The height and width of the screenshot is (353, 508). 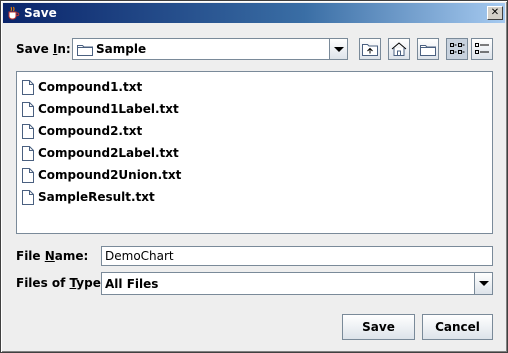 I want to click on files-of-type-label: Files of Type:, so click(x=61, y=283).